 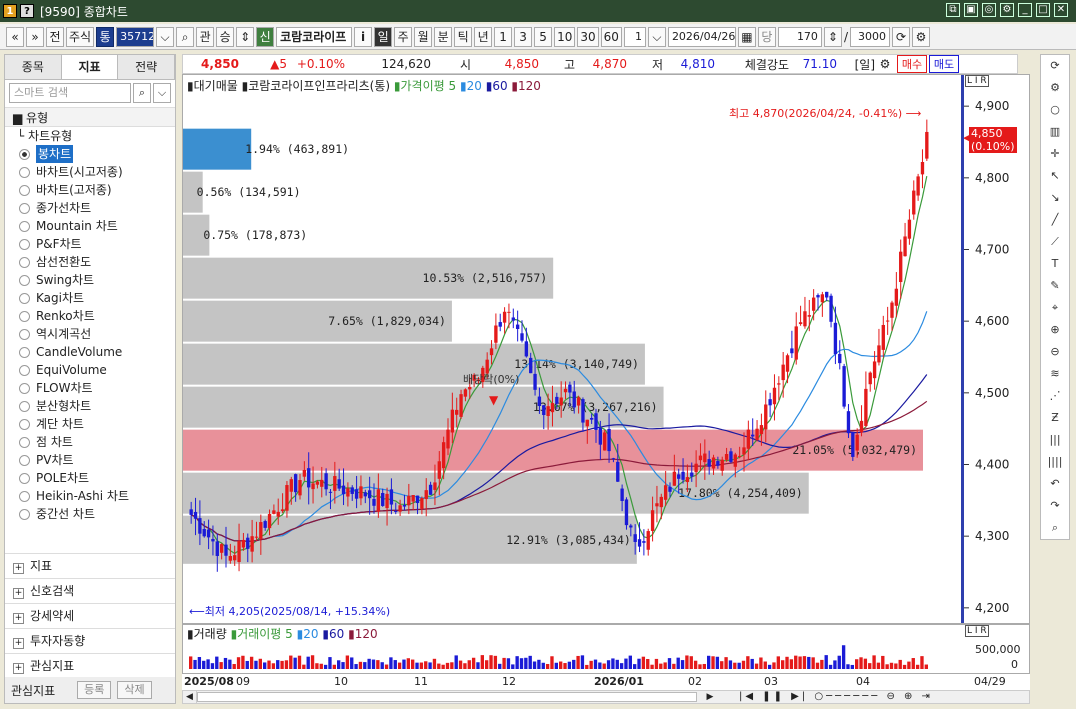 What do you see at coordinates (90, 154) in the screenshot?
I see `chart-type-option: 봉차트` at bounding box center [90, 154].